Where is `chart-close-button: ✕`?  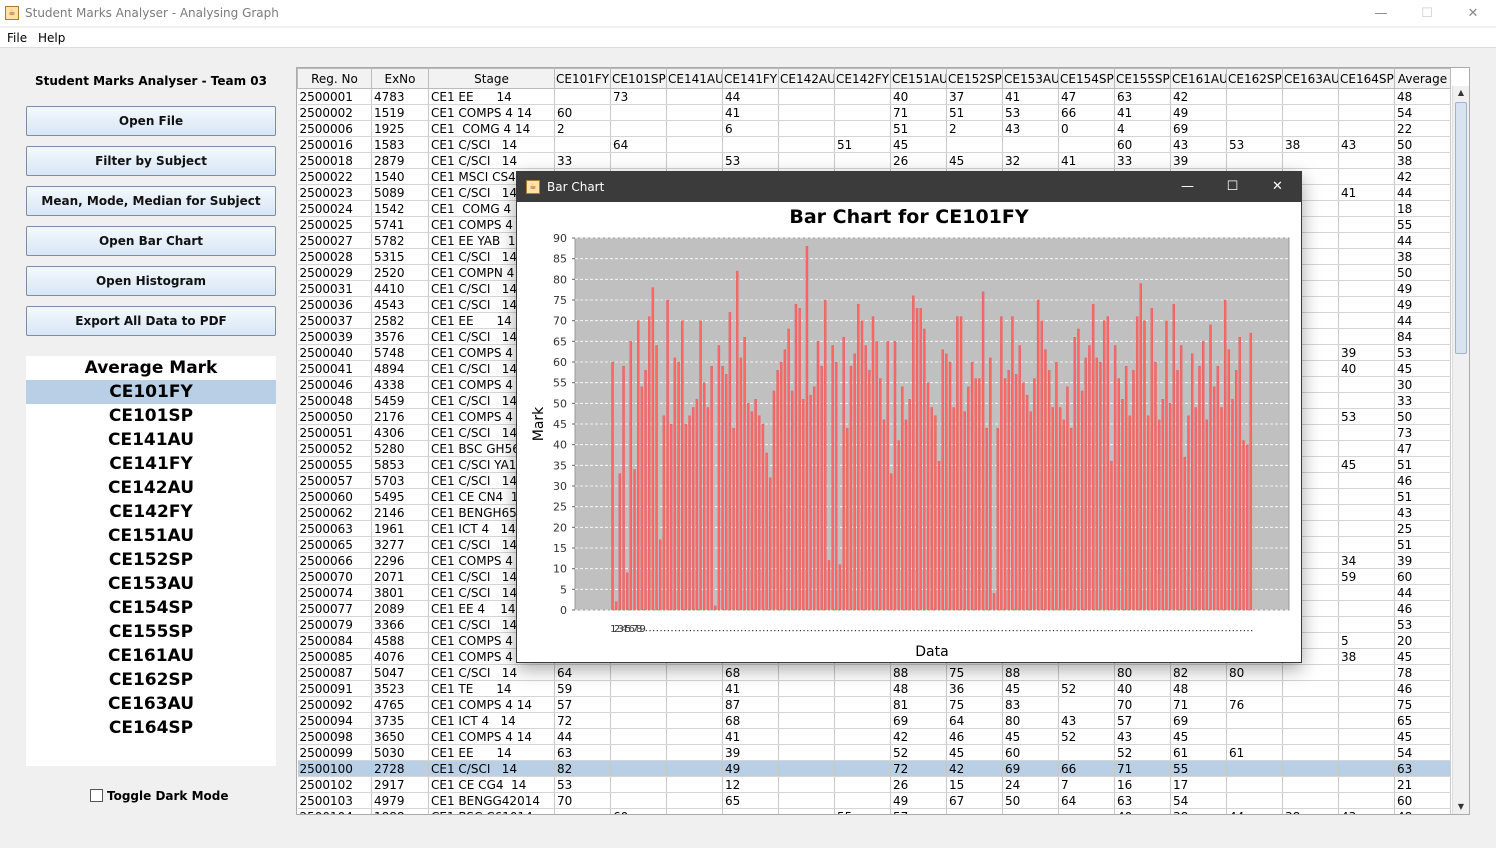
chart-close-button: ✕ is located at coordinates (1277, 187).